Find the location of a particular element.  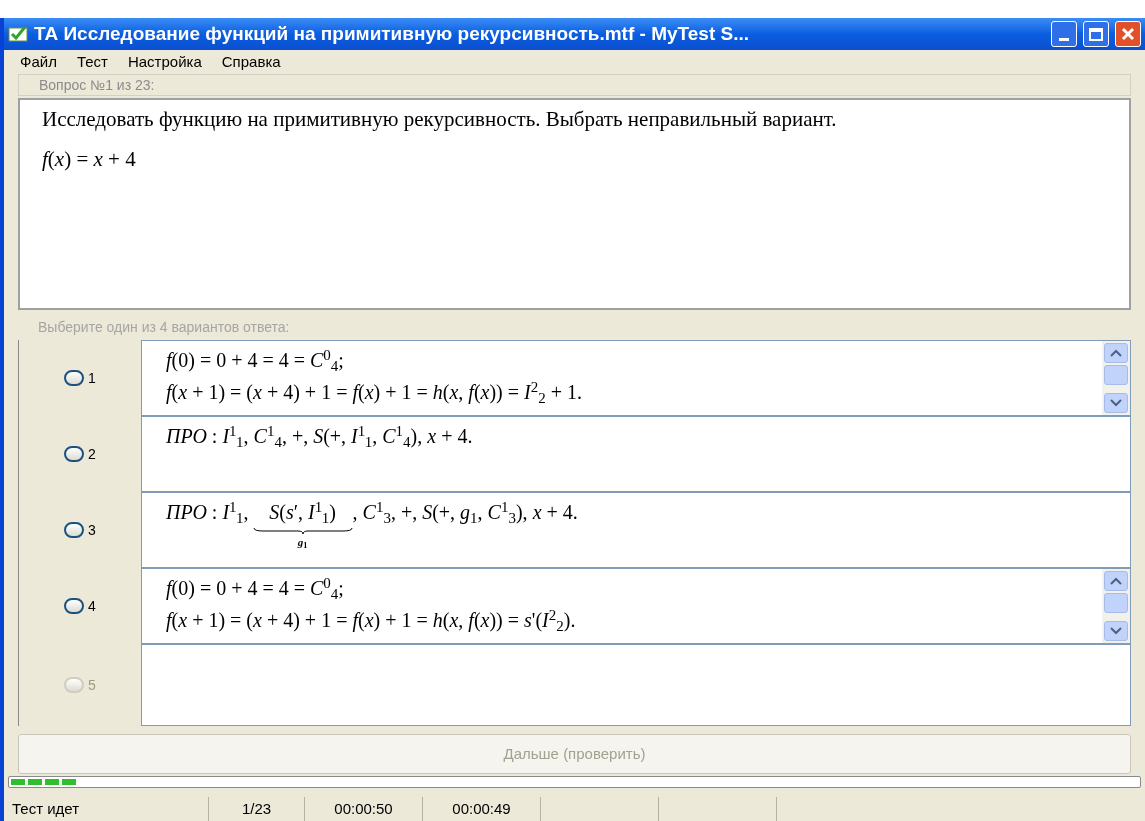

minimize-icon is located at coordinates (1064, 39).